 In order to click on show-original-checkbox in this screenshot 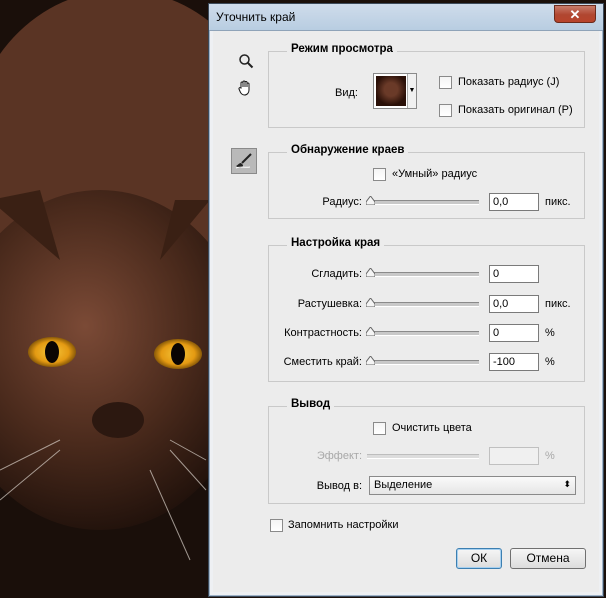, I will do `click(445, 110)`.